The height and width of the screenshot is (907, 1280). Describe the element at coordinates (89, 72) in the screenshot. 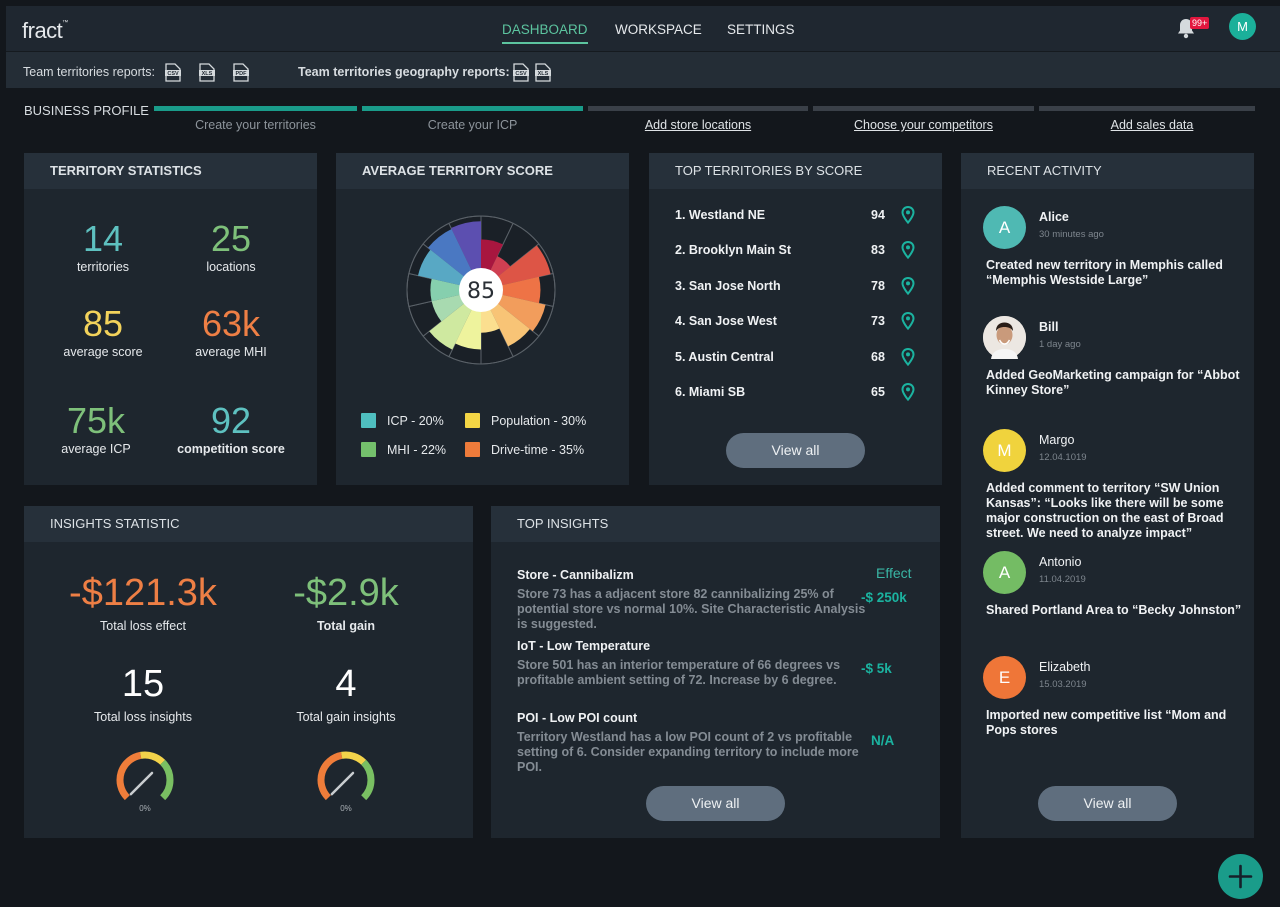

I see `team-reports-label: Team territories reports:` at that location.